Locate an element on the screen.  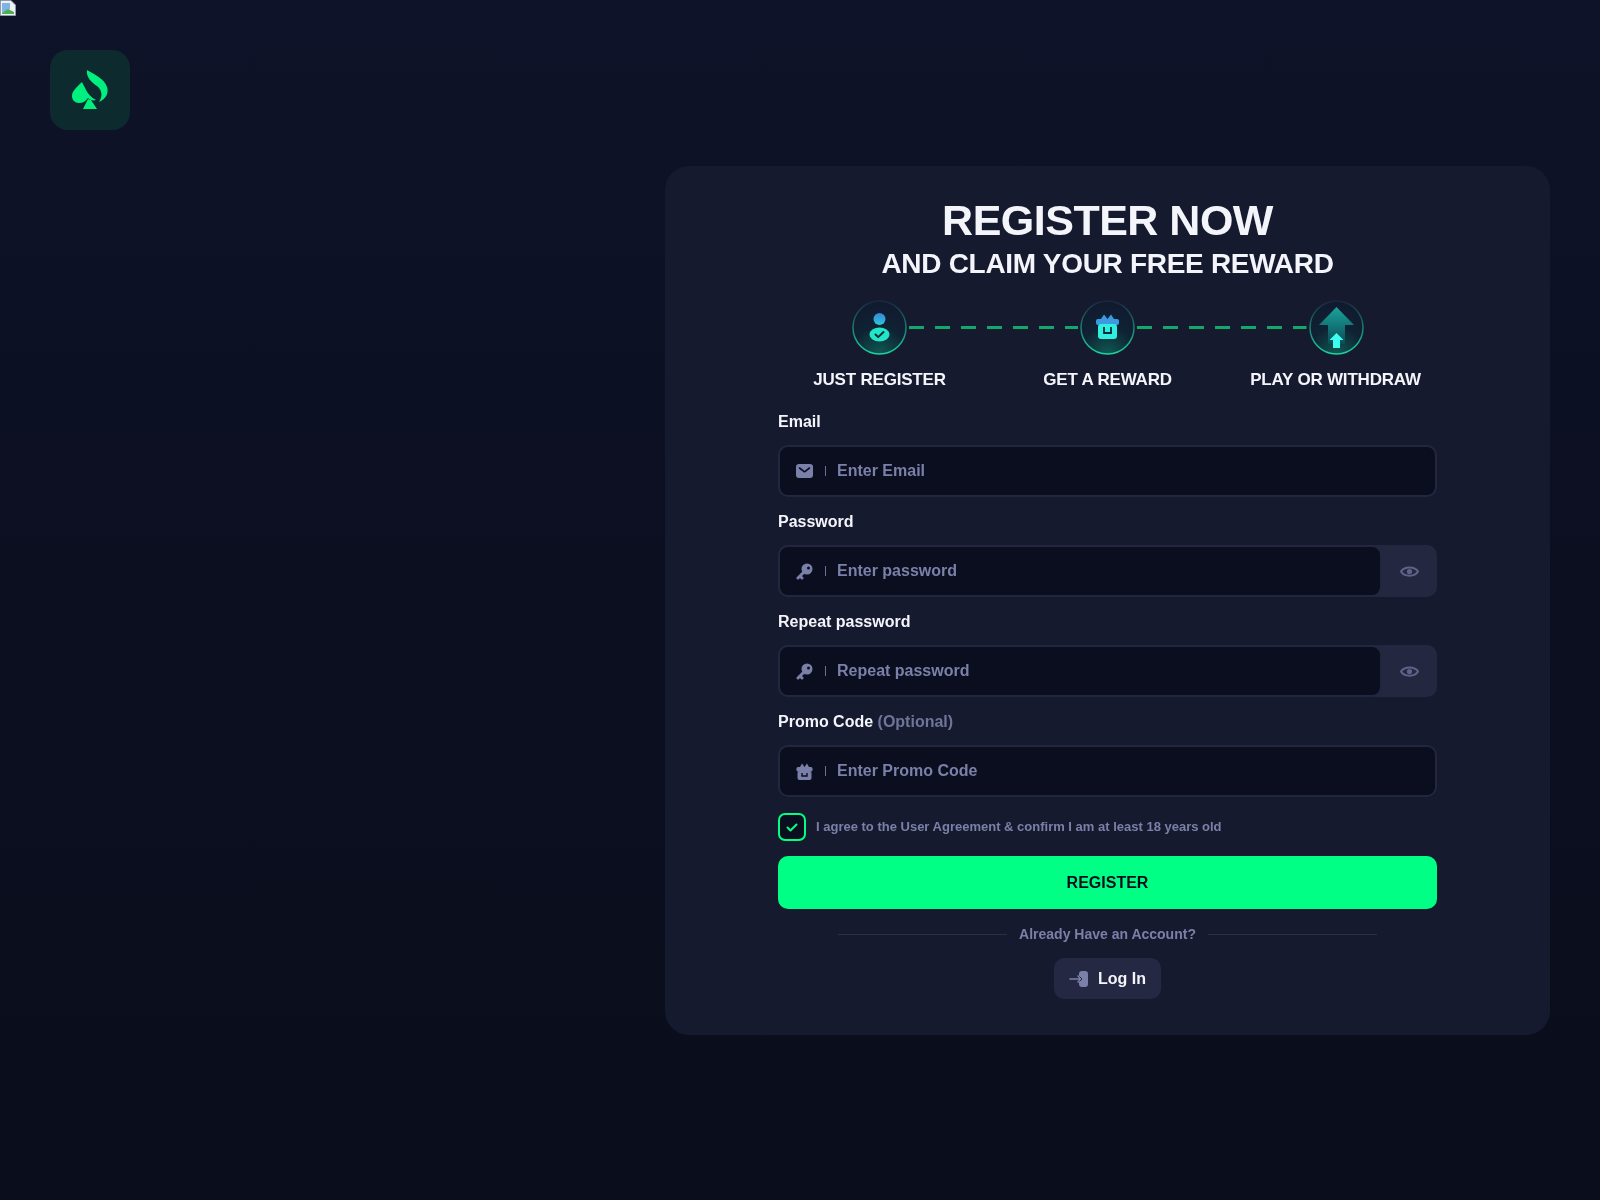
login-button: Log In is located at coordinates (1107, 978).